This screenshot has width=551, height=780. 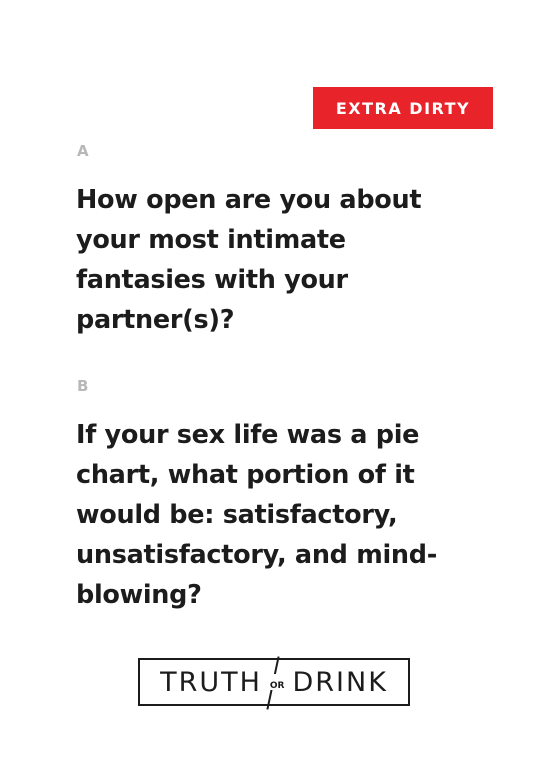 I want to click on truth-or-drink-logo: TRUTH OR DRINK, so click(x=274, y=683).